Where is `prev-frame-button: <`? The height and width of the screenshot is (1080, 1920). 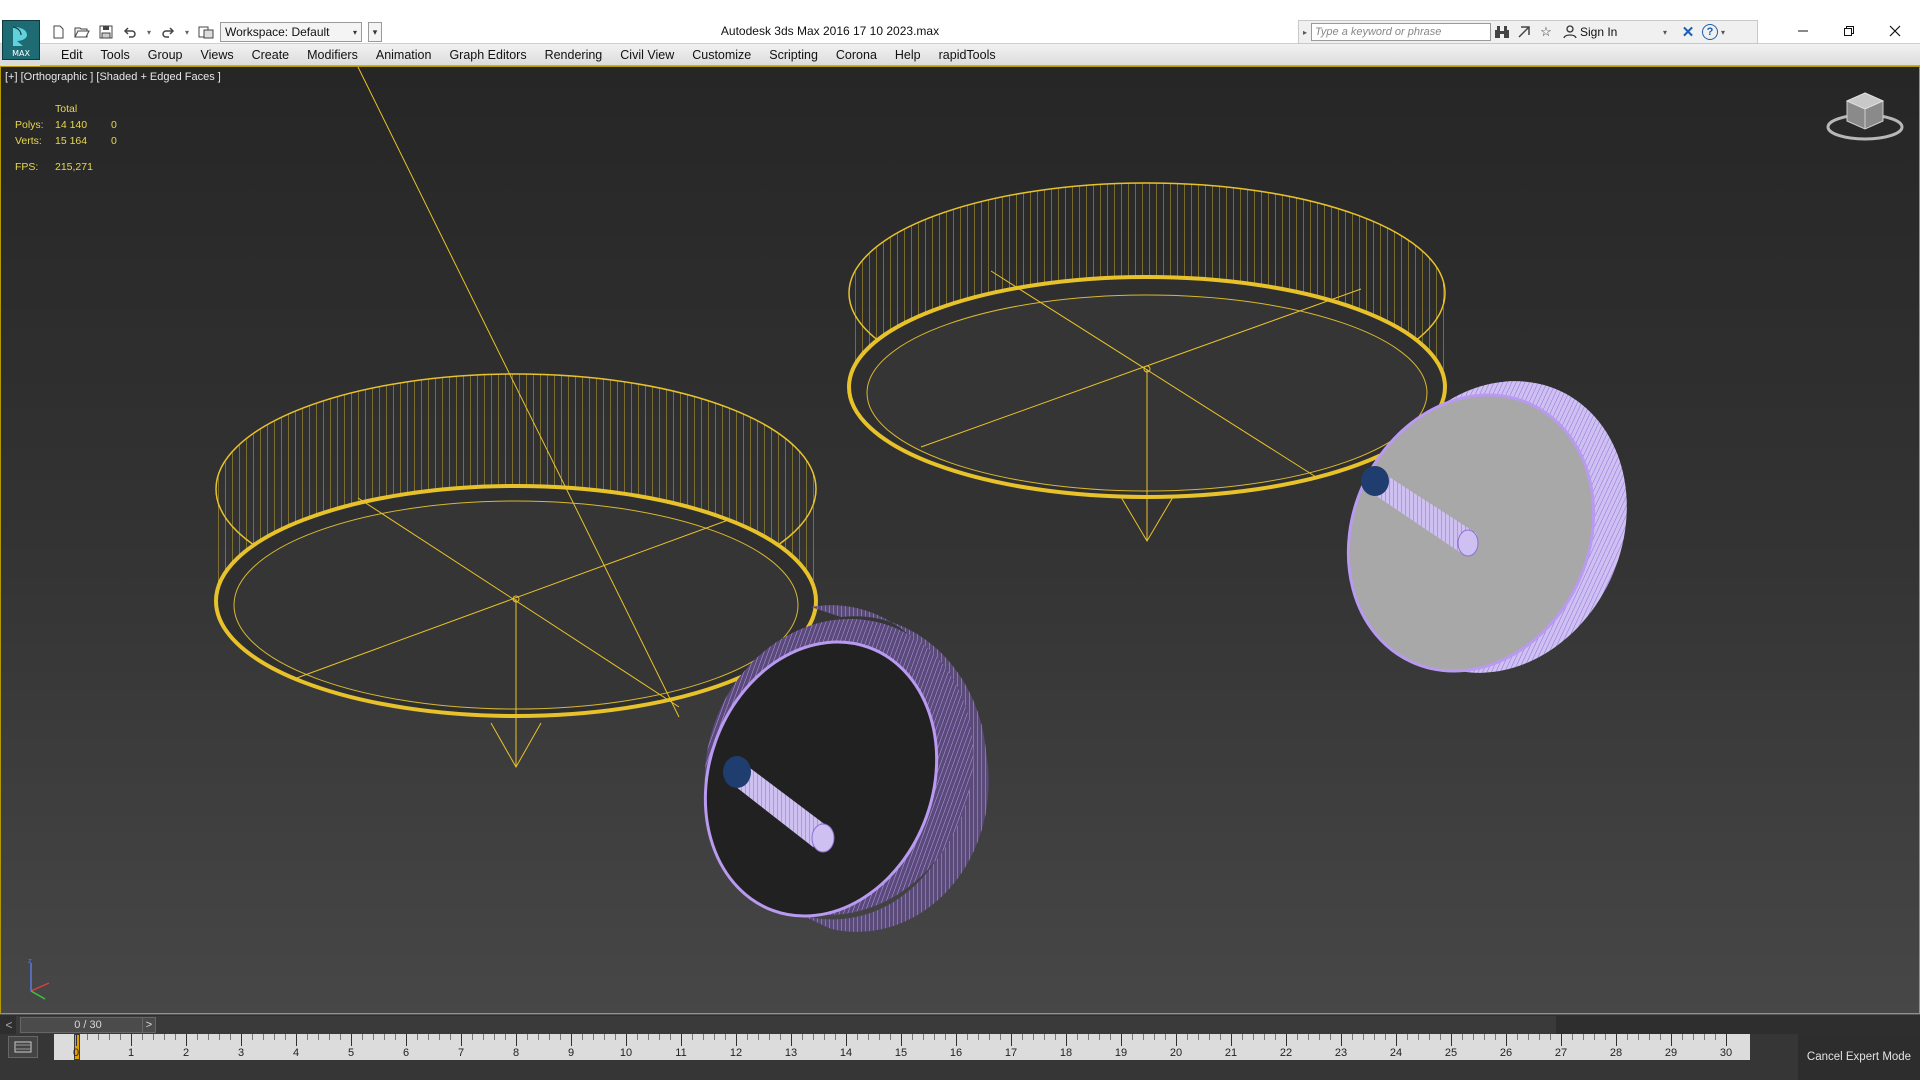
prev-frame-button: < is located at coordinates (9, 1025).